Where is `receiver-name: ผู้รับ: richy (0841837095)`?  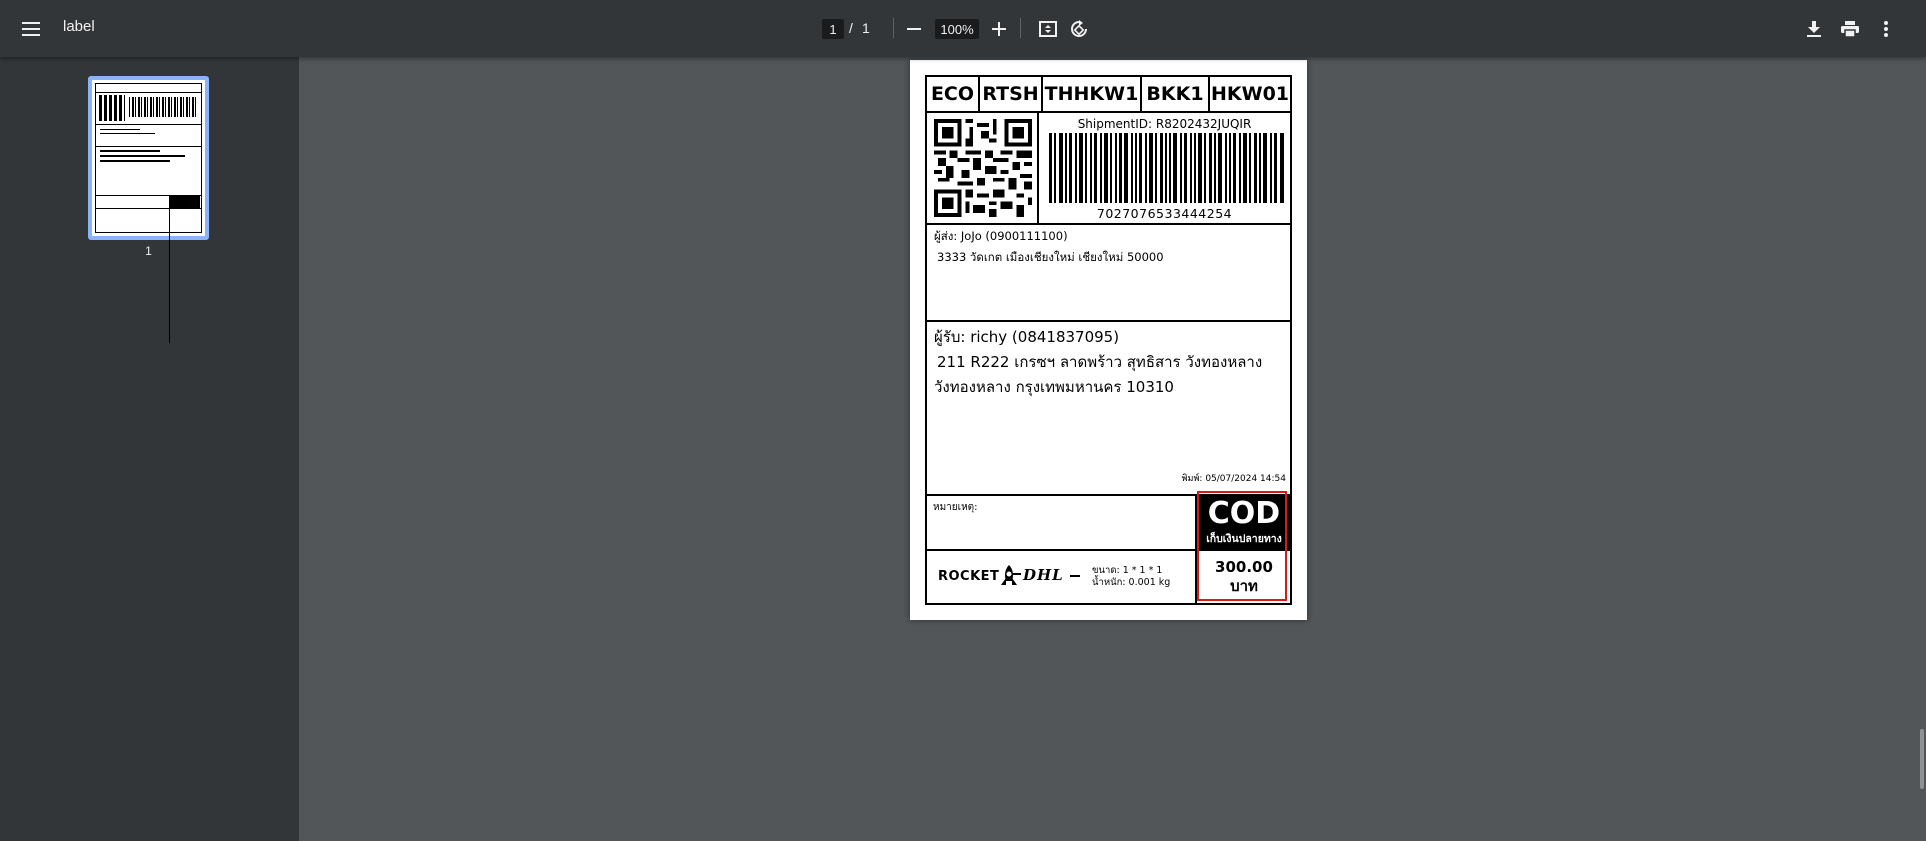 receiver-name: ผู้รับ: richy (0841837095) is located at coordinates (1027, 337).